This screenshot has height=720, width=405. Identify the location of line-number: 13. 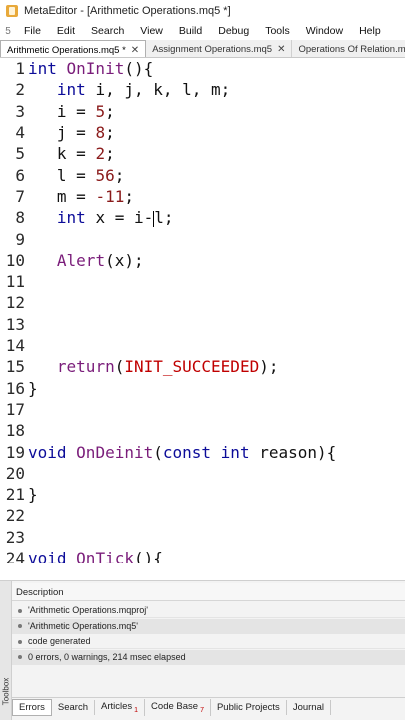
(15, 324).